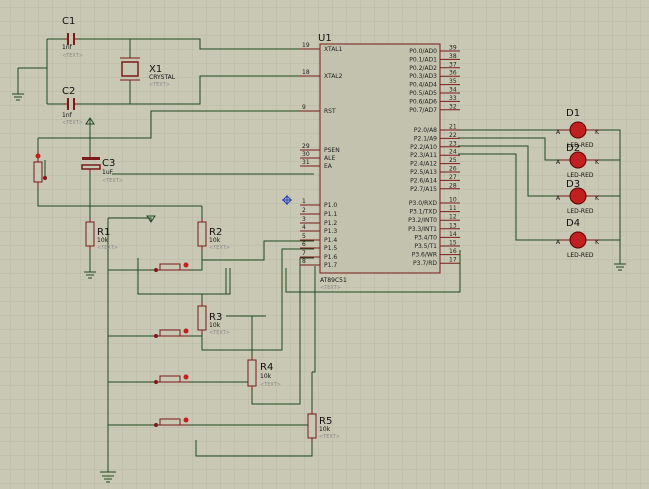 This screenshot has height=489, width=649. What do you see at coordinates (304, 253) in the screenshot?
I see `pin-number: 7` at bounding box center [304, 253].